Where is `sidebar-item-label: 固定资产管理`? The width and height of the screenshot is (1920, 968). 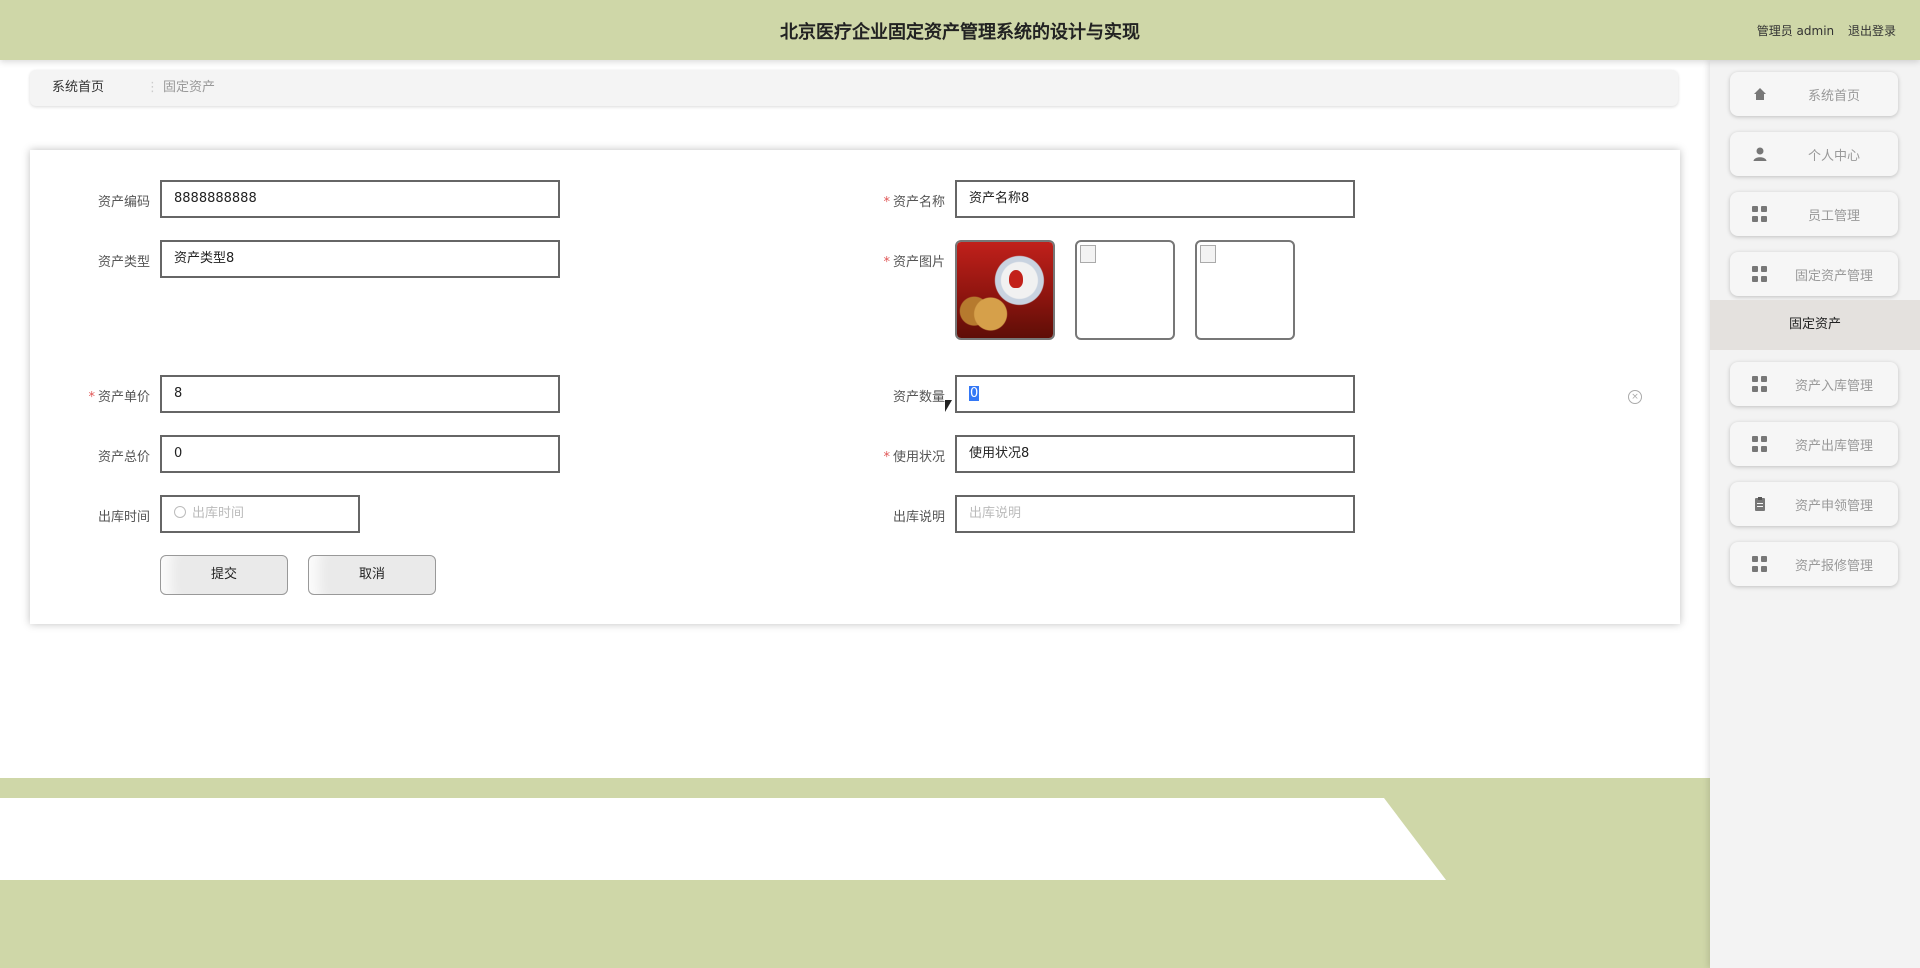
sidebar-item-label: 固定资产管理 is located at coordinates (1833, 276).